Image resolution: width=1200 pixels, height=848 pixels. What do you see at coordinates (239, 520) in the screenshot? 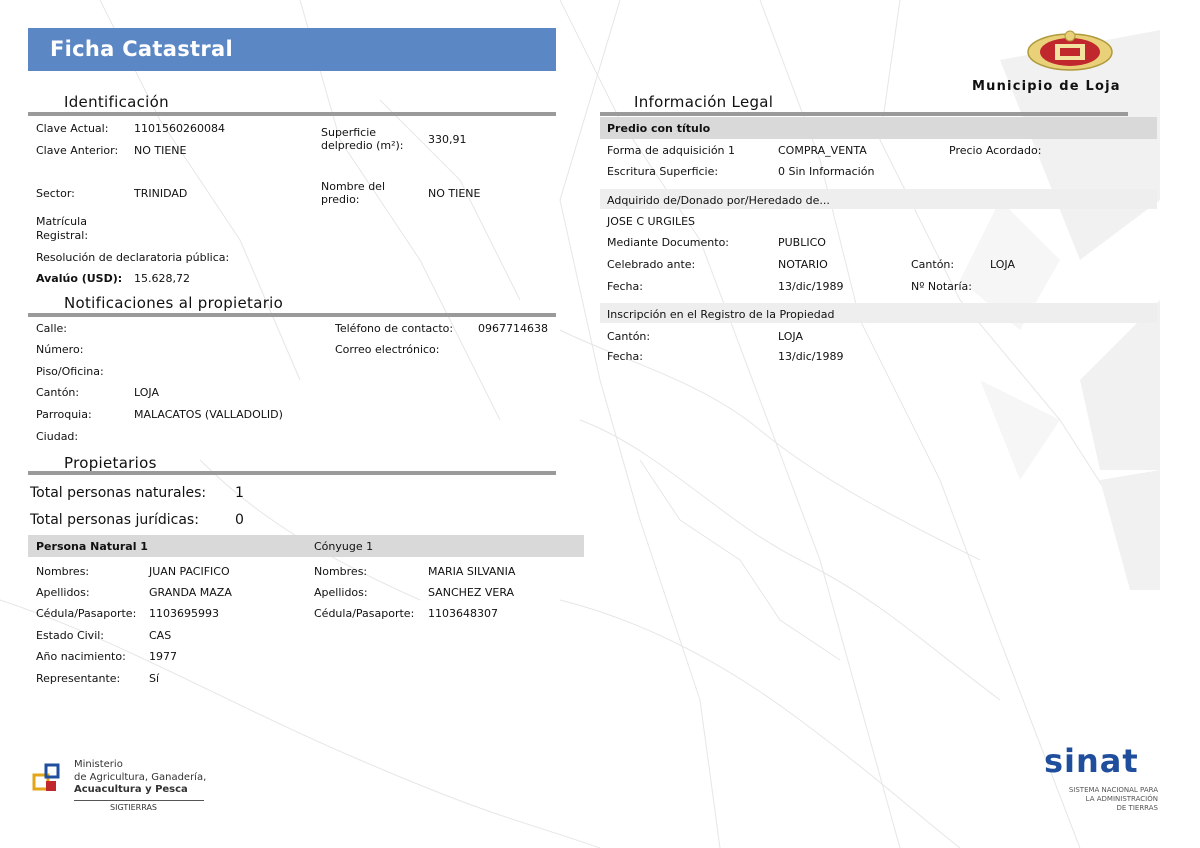
I see `value-personas-juridicas: 0` at bounding box center [239, 520].